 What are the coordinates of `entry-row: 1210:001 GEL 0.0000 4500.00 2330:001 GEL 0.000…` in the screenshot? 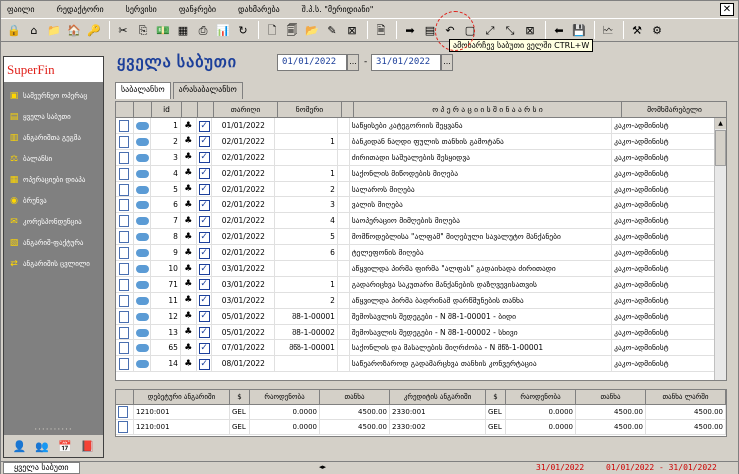 It's located at (421, 412).